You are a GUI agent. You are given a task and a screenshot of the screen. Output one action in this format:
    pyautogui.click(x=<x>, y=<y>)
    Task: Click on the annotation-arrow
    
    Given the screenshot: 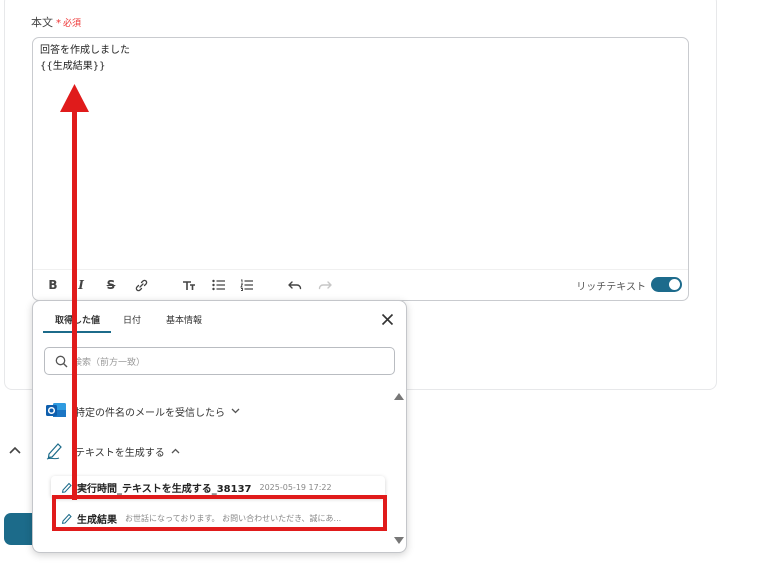 What is the action you would take?
    pyautogui.click(x=74, y=292)
    